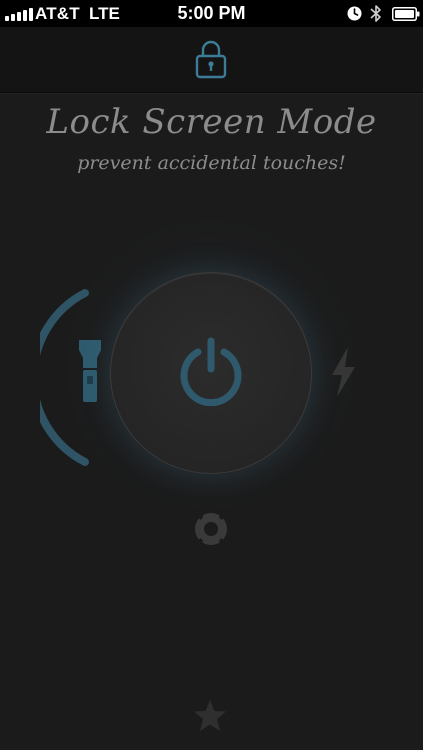  Describe the element at coordinates (211, 163) in the screenshot. I see `page-subtitle: prevent accidental touches!` at that location.